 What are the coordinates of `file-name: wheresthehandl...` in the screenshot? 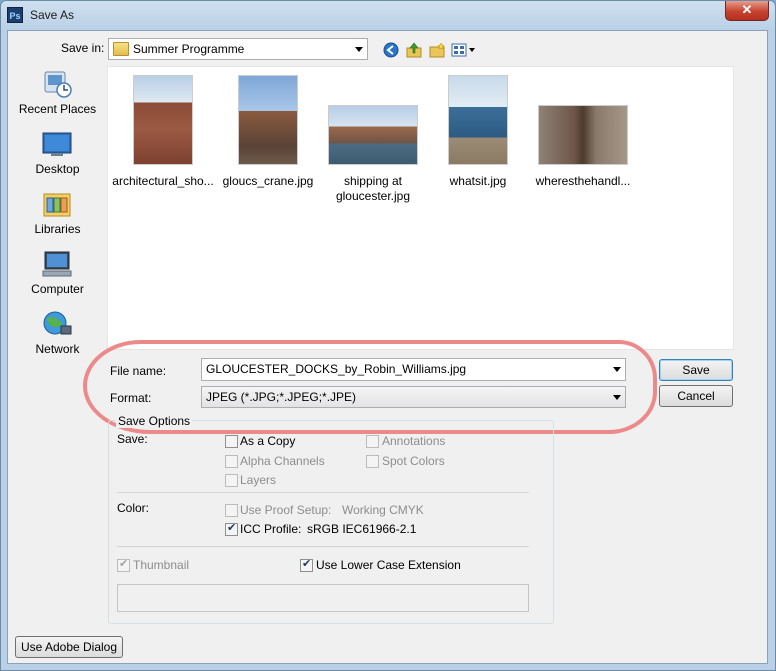 It's located at (583, 181).